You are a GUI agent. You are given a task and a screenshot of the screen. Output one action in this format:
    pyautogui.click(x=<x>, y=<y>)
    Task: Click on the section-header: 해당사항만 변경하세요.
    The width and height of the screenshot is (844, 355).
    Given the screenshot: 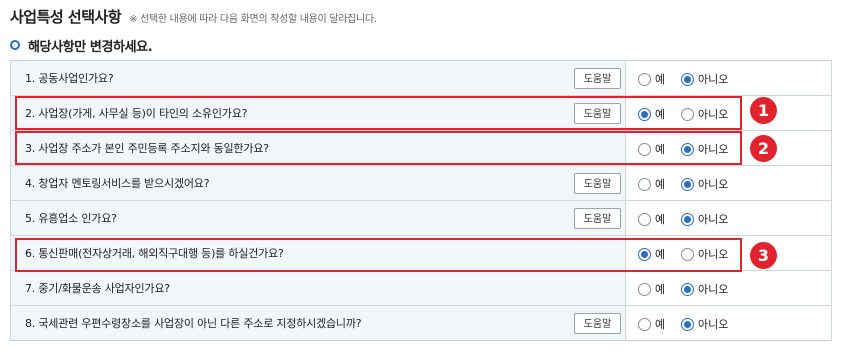 What is the action you would take?
    pyautogui.click(x=81, y=45)
    